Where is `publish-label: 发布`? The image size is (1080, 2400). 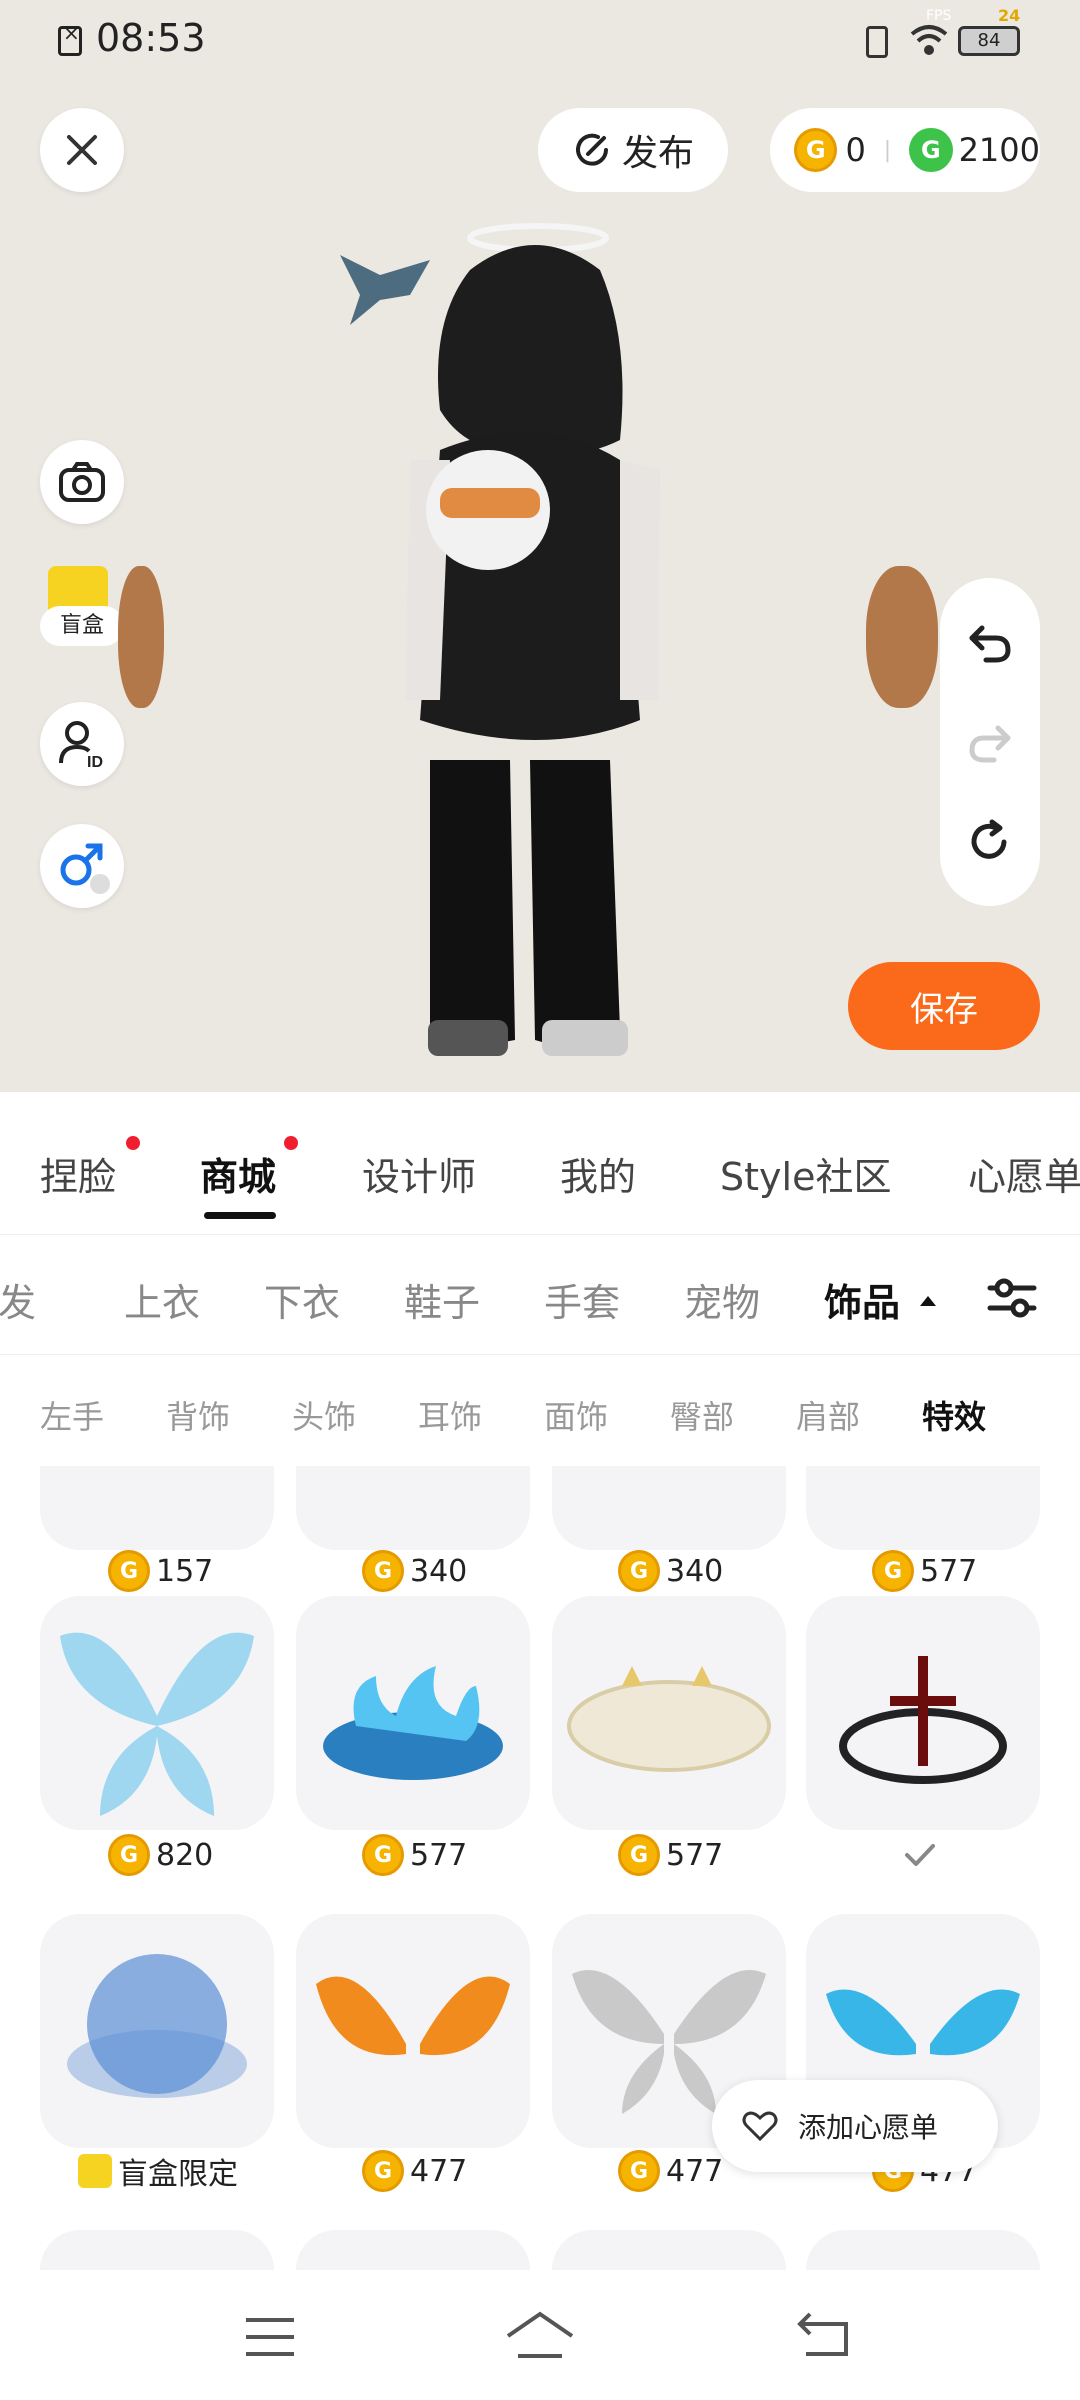 publish-label: 发布 is located at coordinates (657, 153).